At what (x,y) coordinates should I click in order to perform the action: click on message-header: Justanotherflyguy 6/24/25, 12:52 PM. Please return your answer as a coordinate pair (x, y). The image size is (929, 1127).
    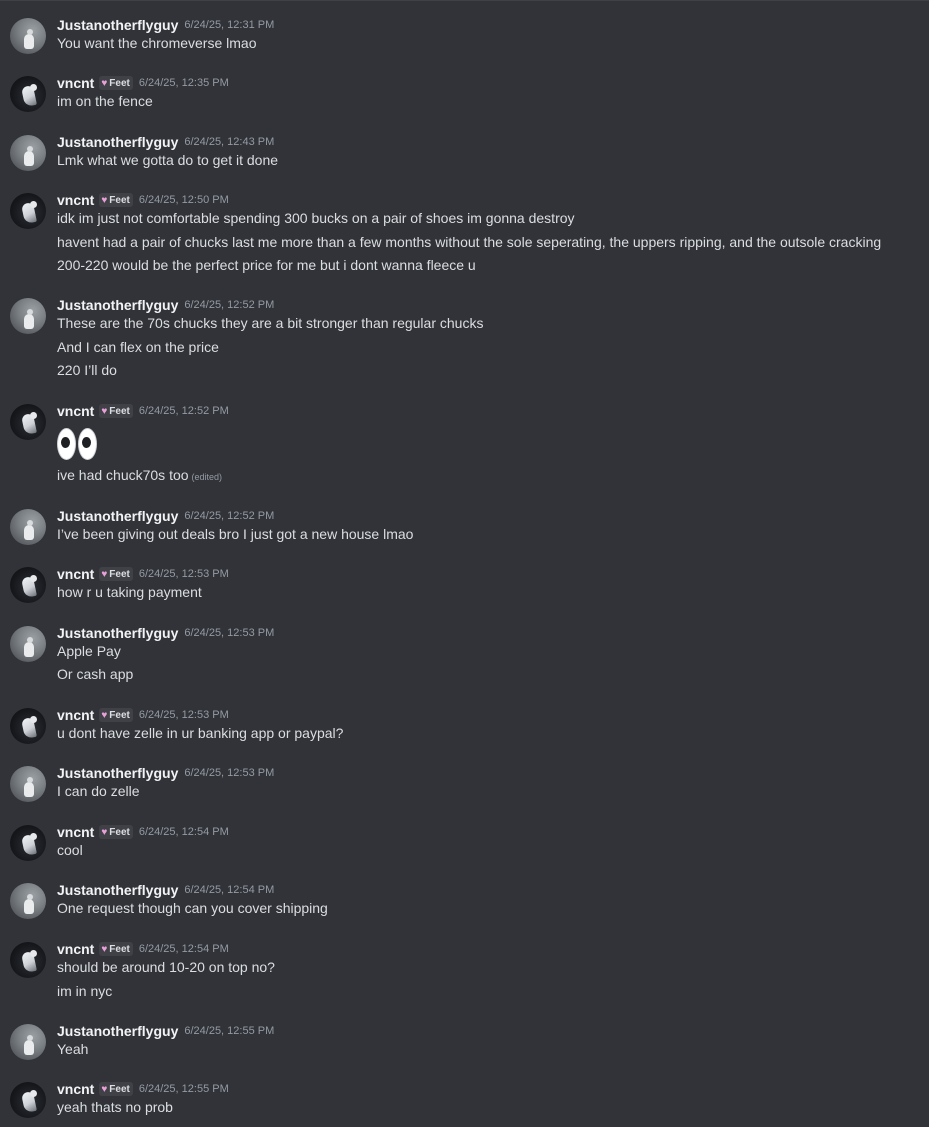
    Looking at the image, I should click on (165, 516).